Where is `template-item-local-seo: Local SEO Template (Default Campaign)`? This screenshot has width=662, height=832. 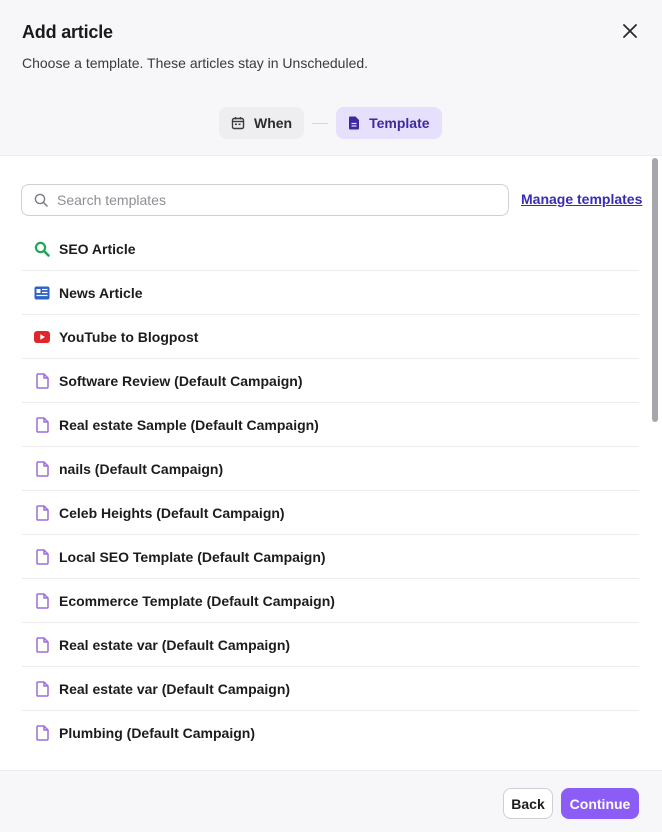 template-item-local-seo: Local SEO Template (Default Campaign) is located at coordinates (330, 557).